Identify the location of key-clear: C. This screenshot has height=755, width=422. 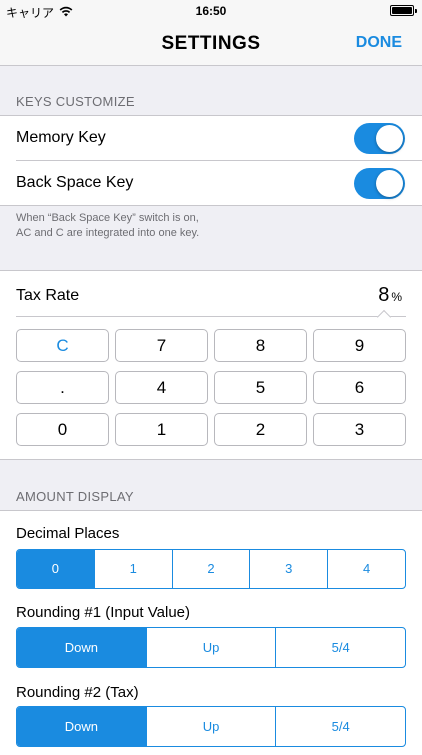
(62, 345).